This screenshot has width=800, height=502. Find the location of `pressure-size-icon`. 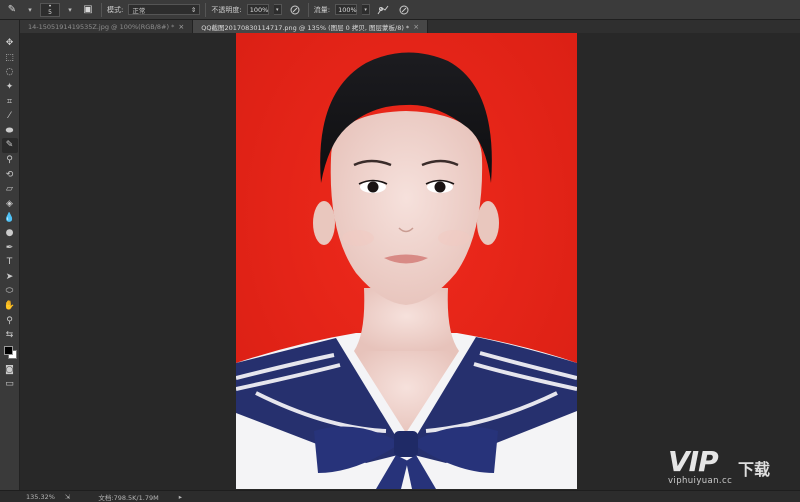

pressure-size-icon is located at coordinates (404, 10).